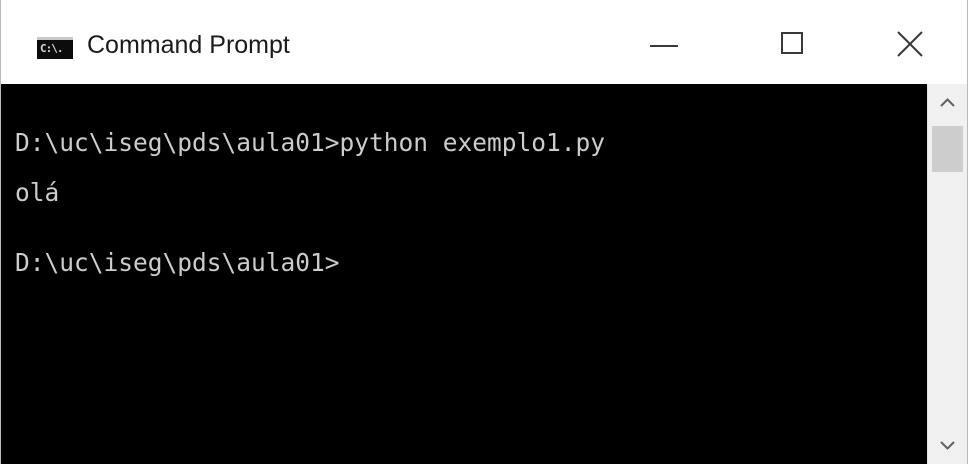 The width and height of the screenshot is (968, 464). Describe the element at coordinates (188, 45) in the screenshot. I see `window-title: Command Prompt` at that location.